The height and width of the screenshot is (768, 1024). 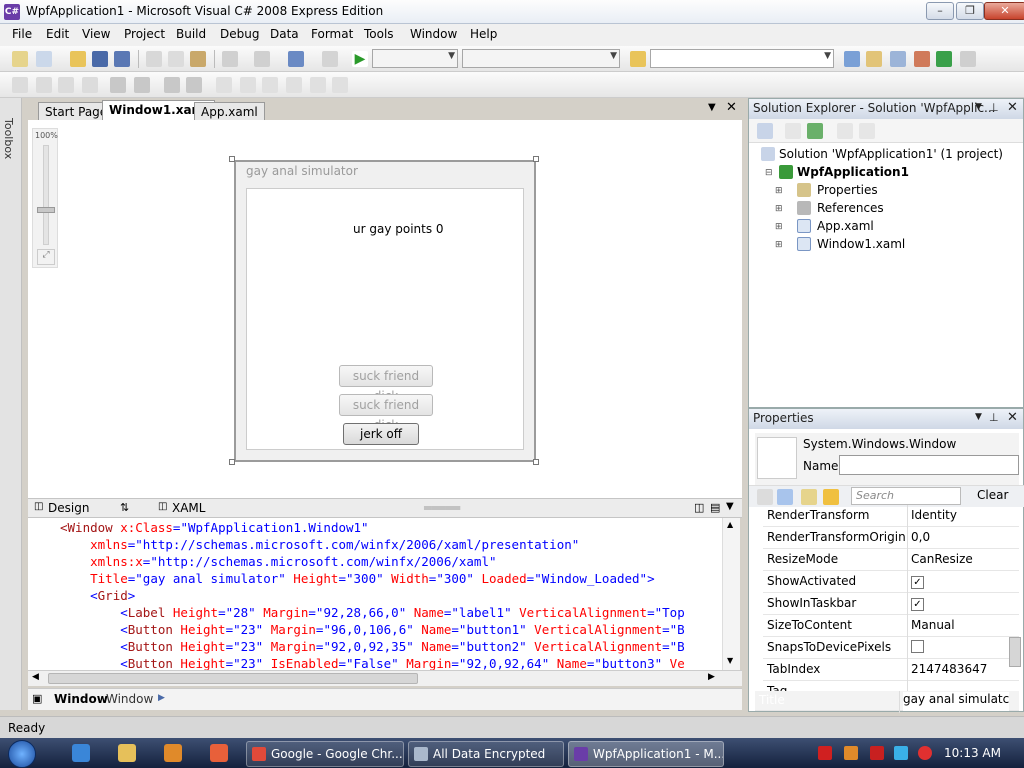 What do you see at coordinates (638, 59) in the screenshot?
I see `find-in-files-icon` at bounding box center [638, 59].